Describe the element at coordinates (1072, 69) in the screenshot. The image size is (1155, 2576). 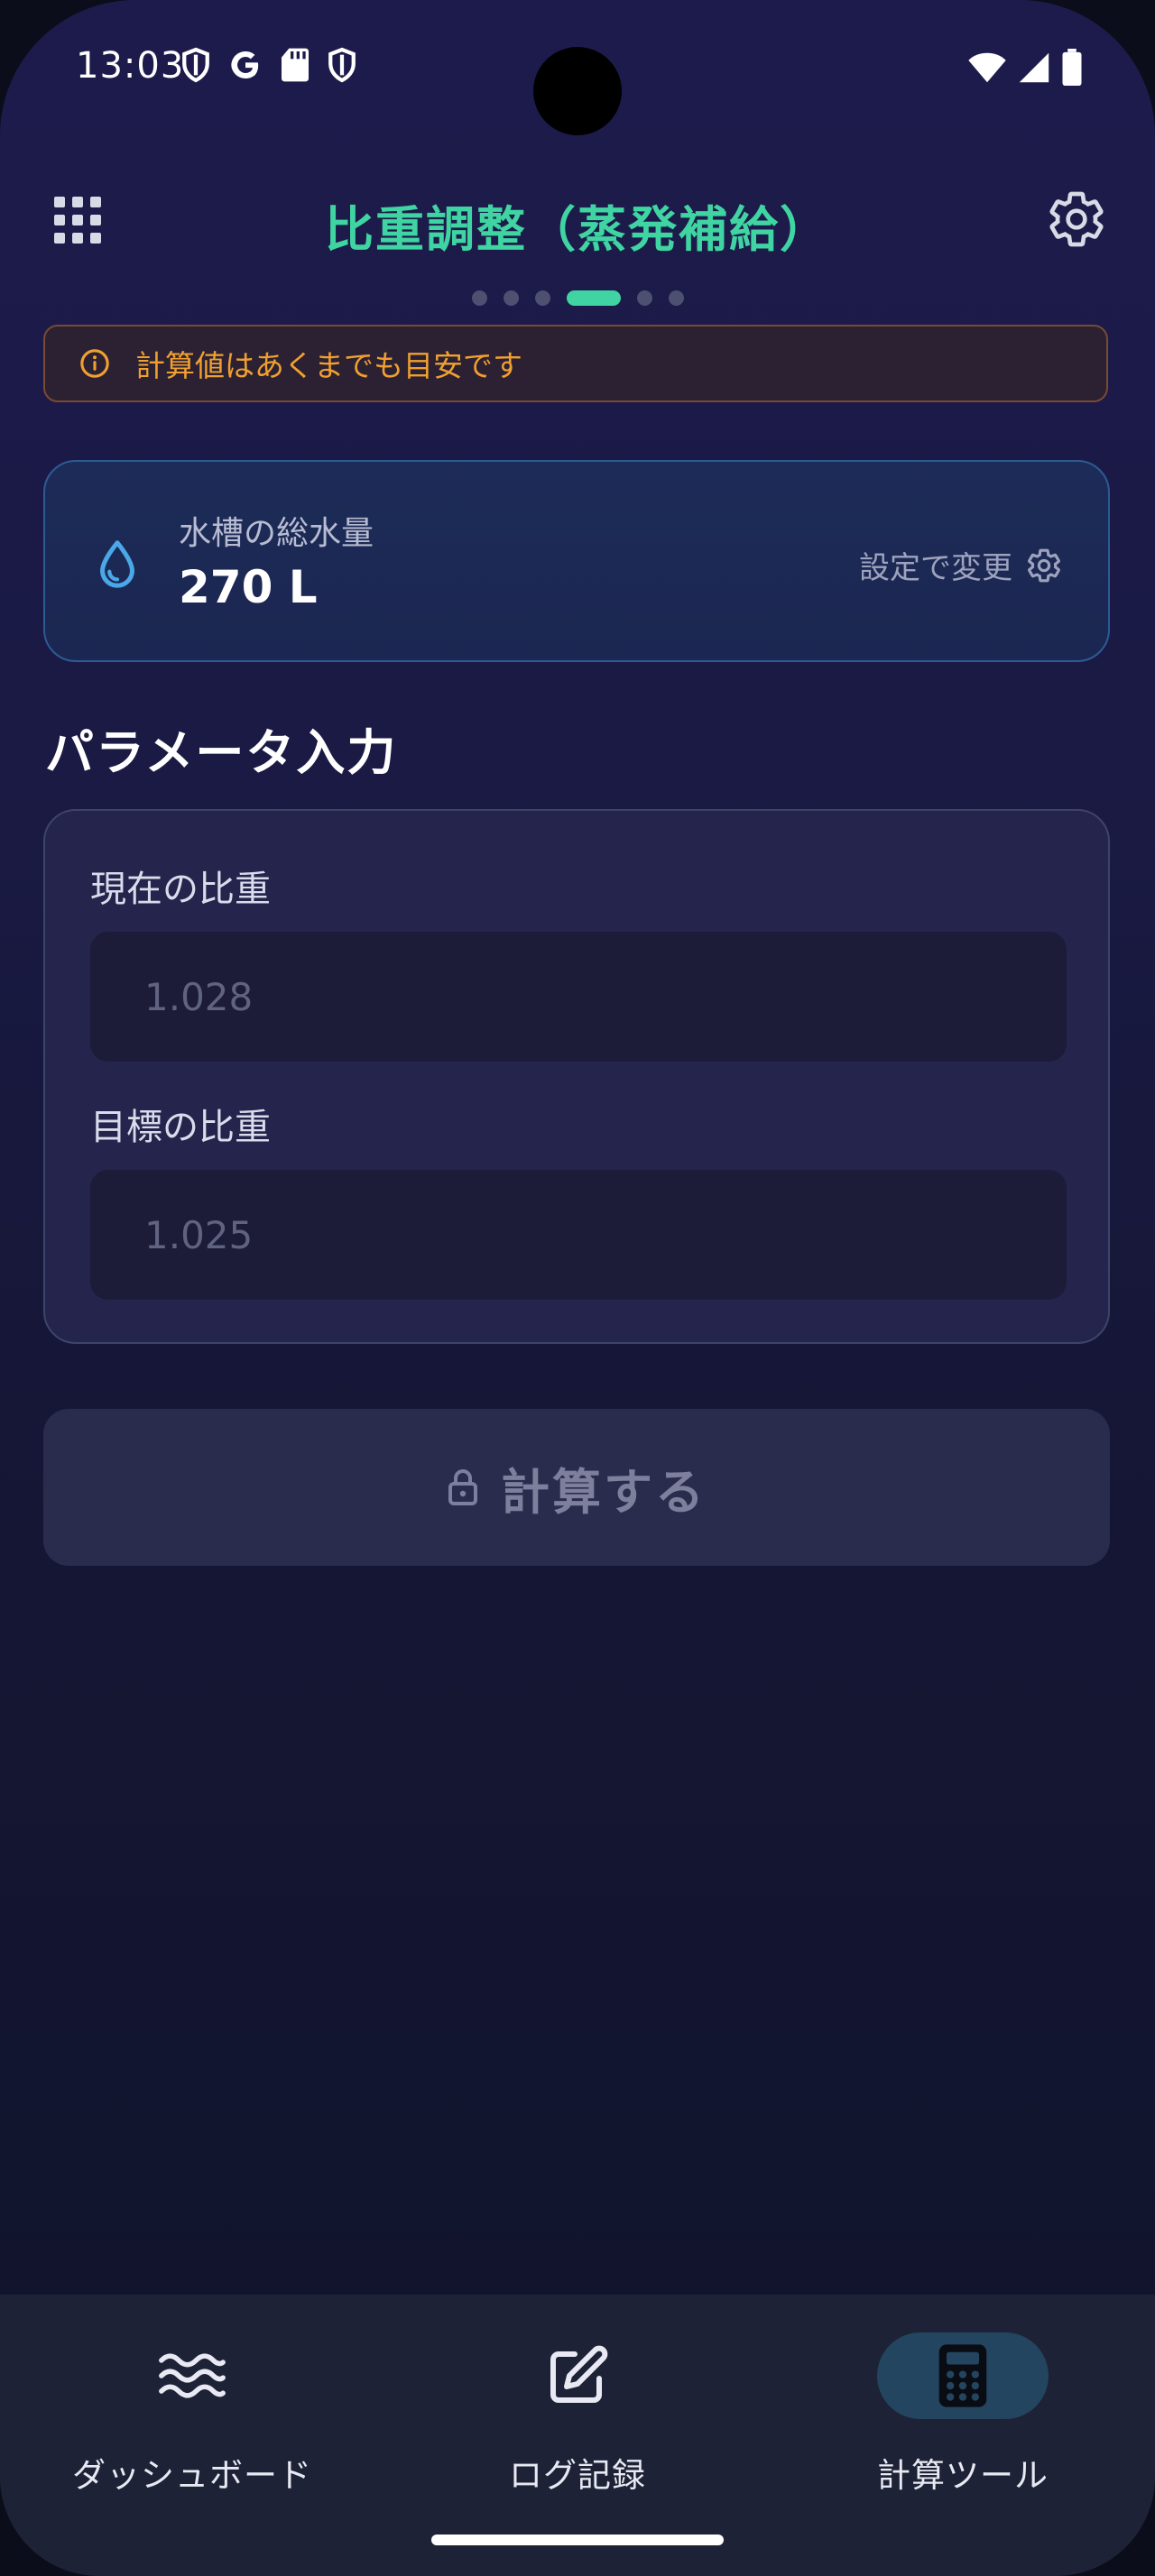
I see `battery-icon` at that location.